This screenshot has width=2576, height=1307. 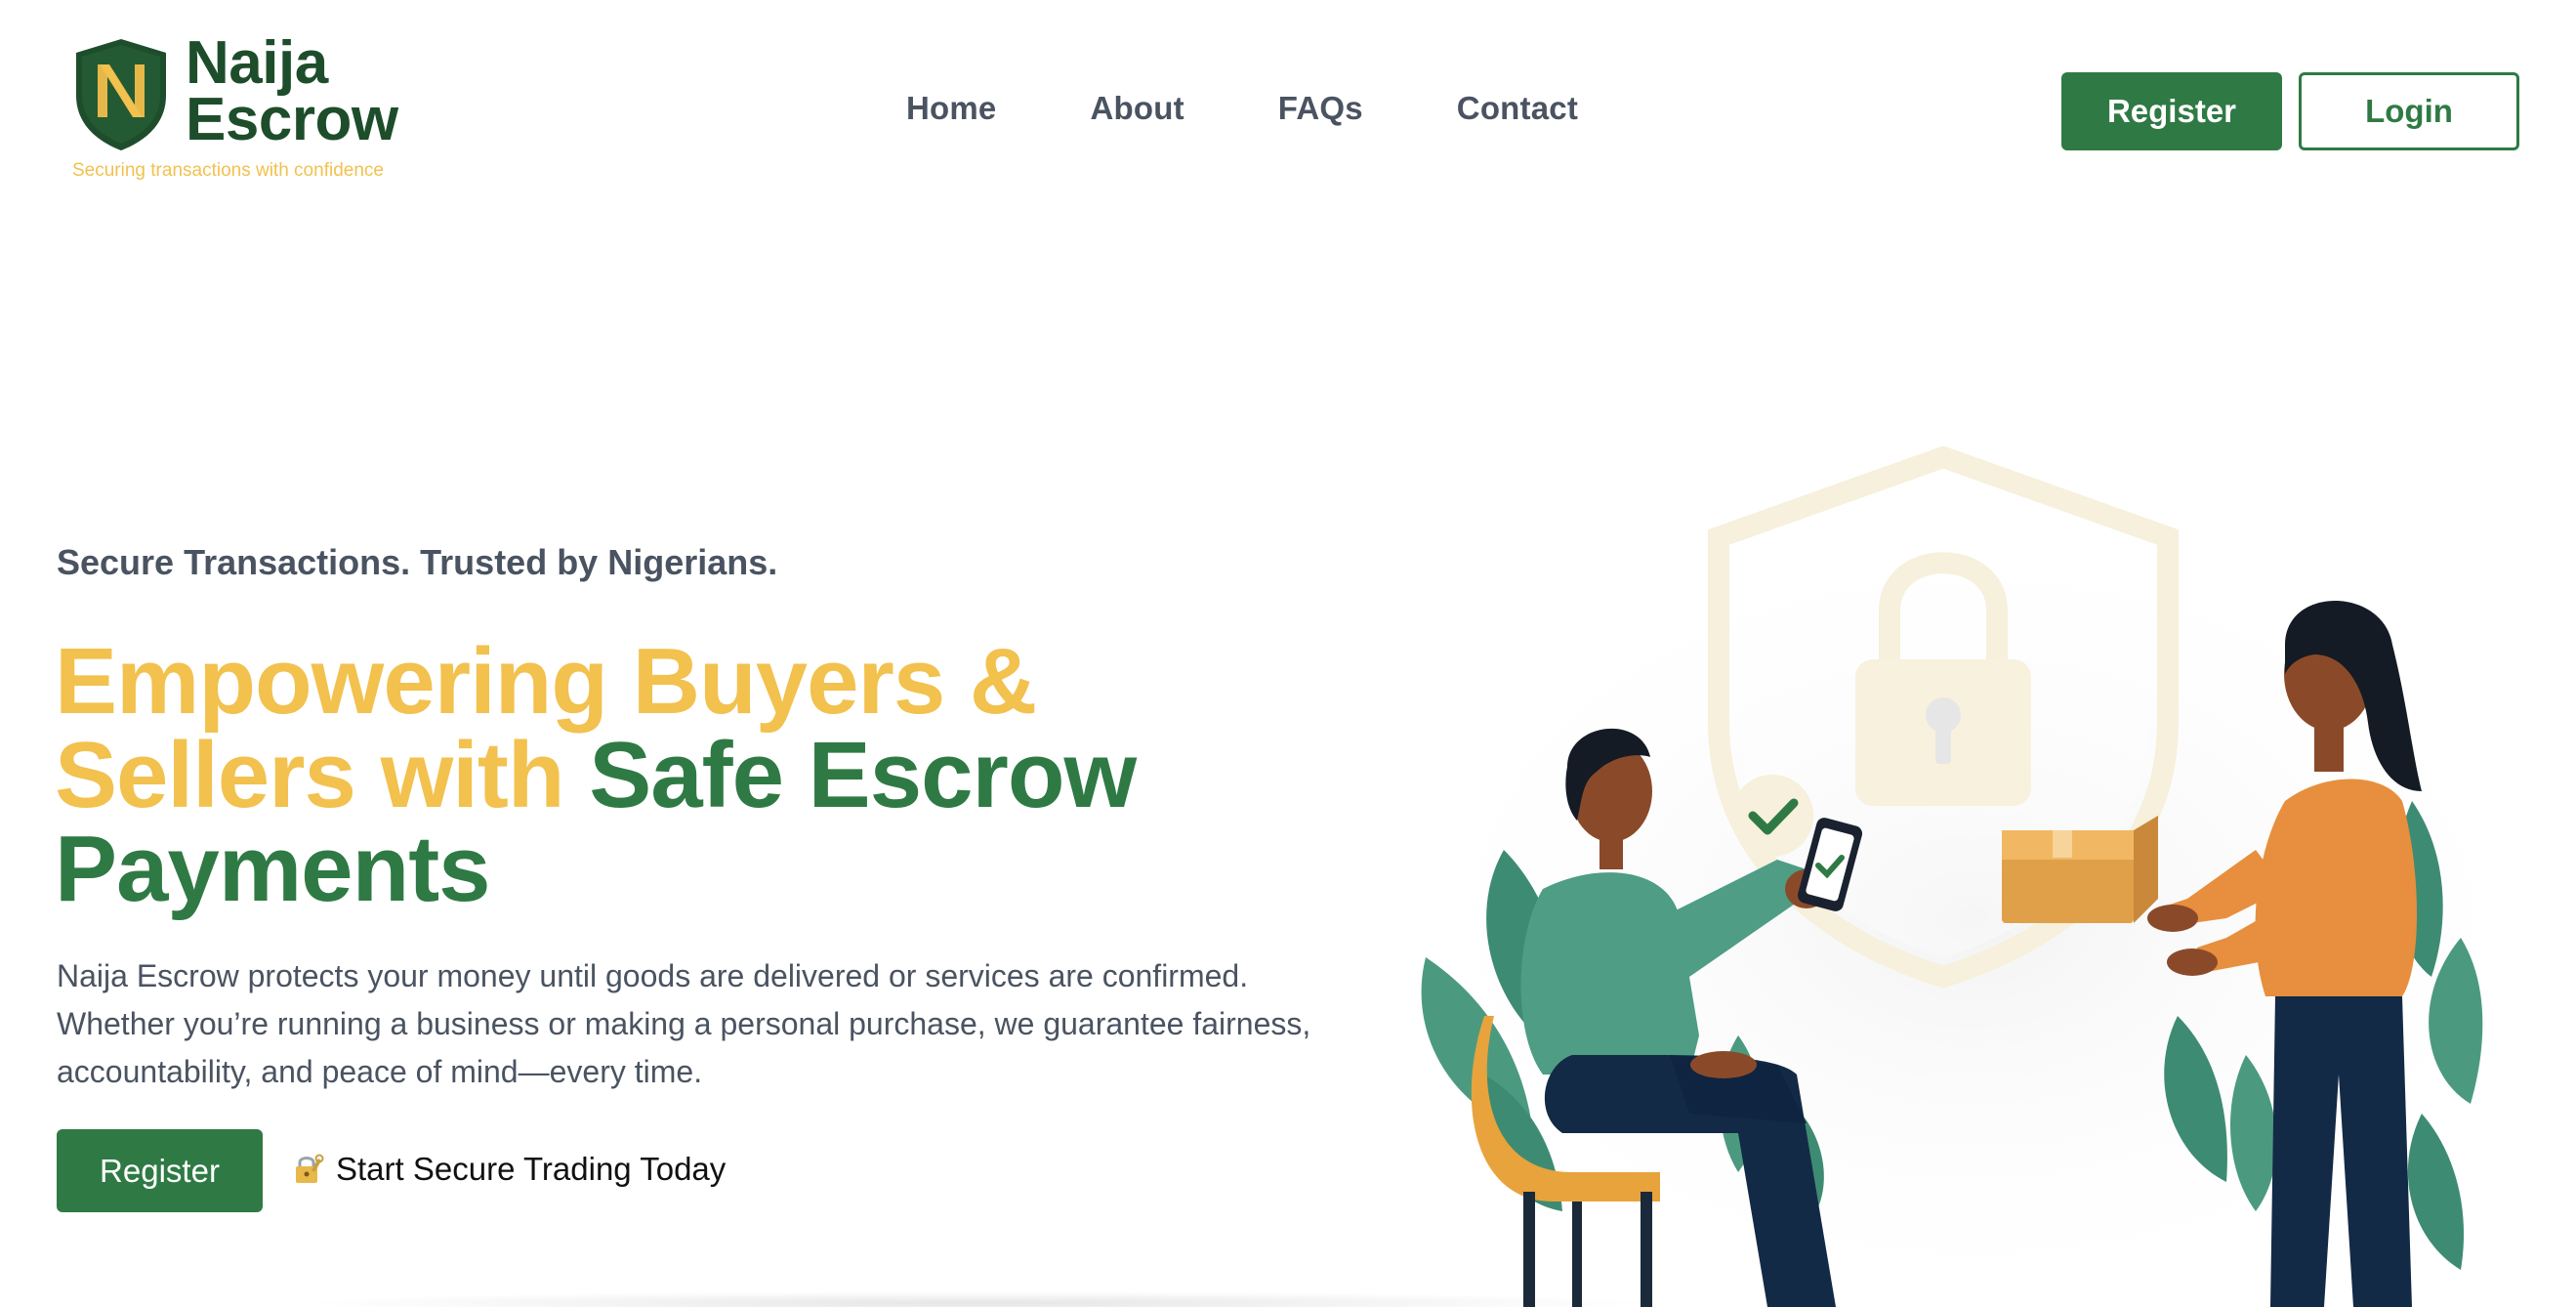 I want to click on cta-line: Start Secure Trading Today, so click(x=509, y=1170).